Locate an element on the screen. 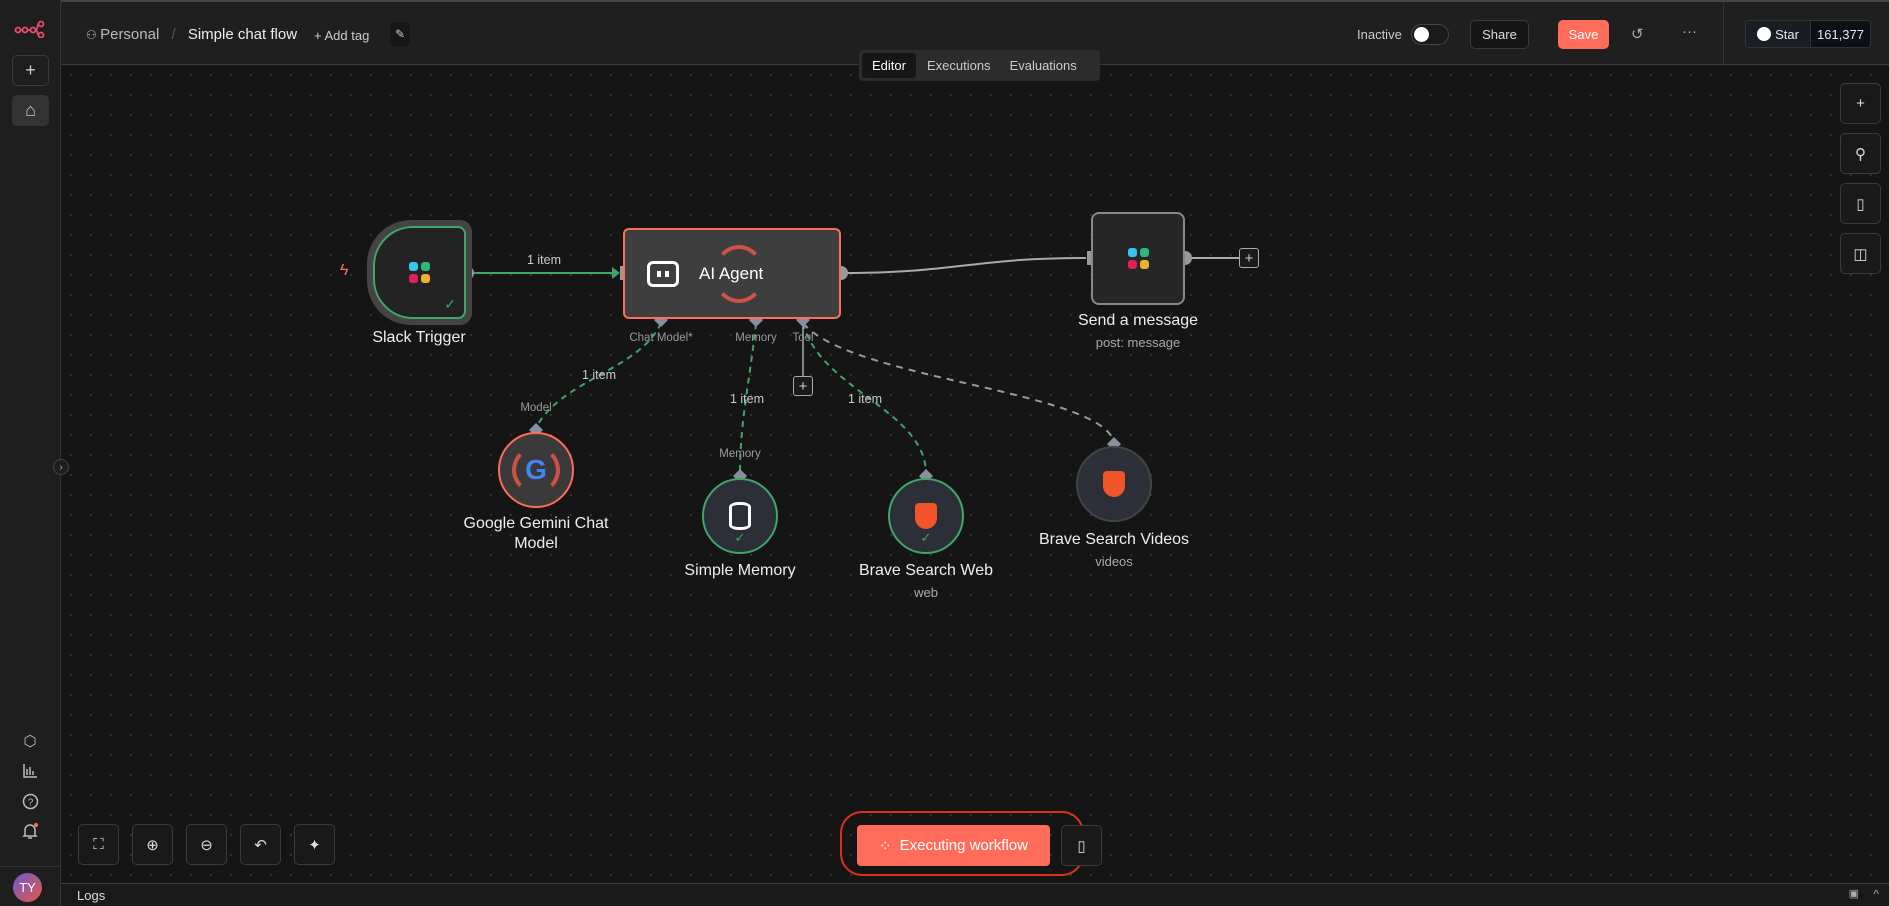 This screenshot has width=1889, height=906. search-icon: ⚲ is located at coordinates (1860, 153).